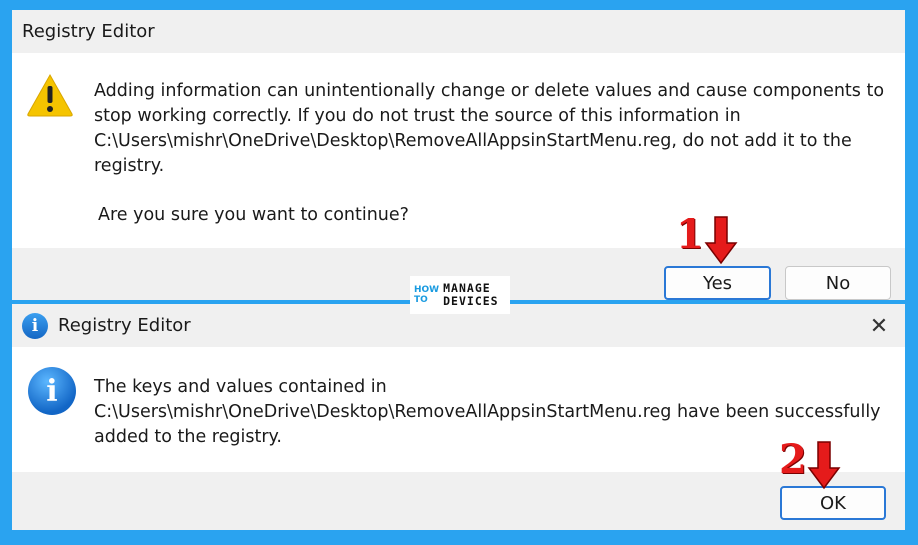 Image resolution: width=918 pixels, height=545 pixels. I want to click on yes-button: Yes, so click(717, 283).